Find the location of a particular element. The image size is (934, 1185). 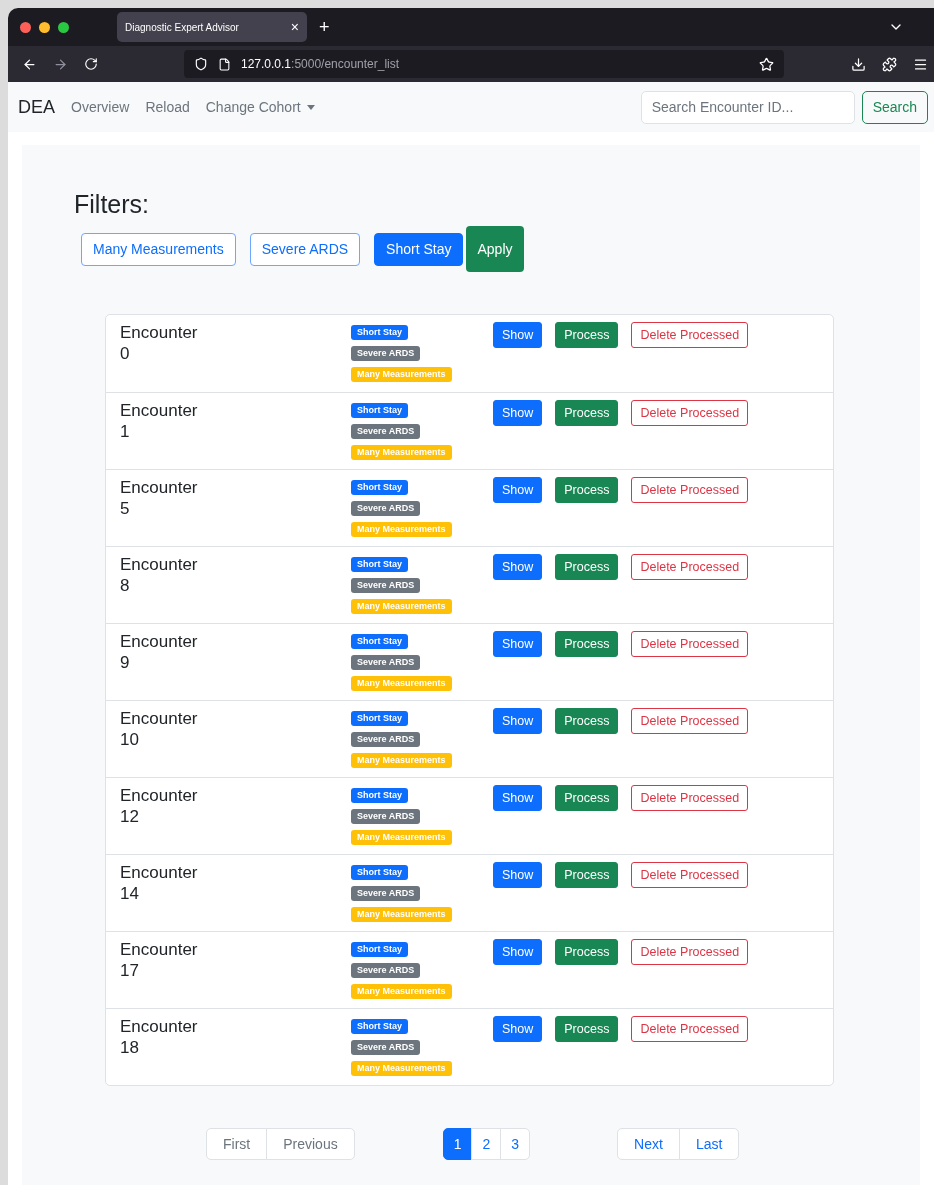

url-text: 127.0.0.1:5000/encounter_list is located at coordinates (320, 64).